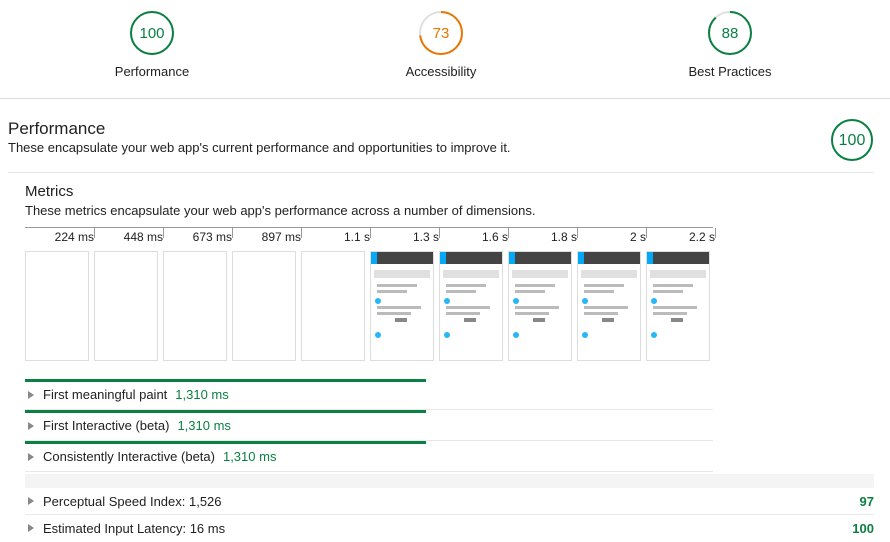  I want to click on section-score: 100, so click(852, 140).